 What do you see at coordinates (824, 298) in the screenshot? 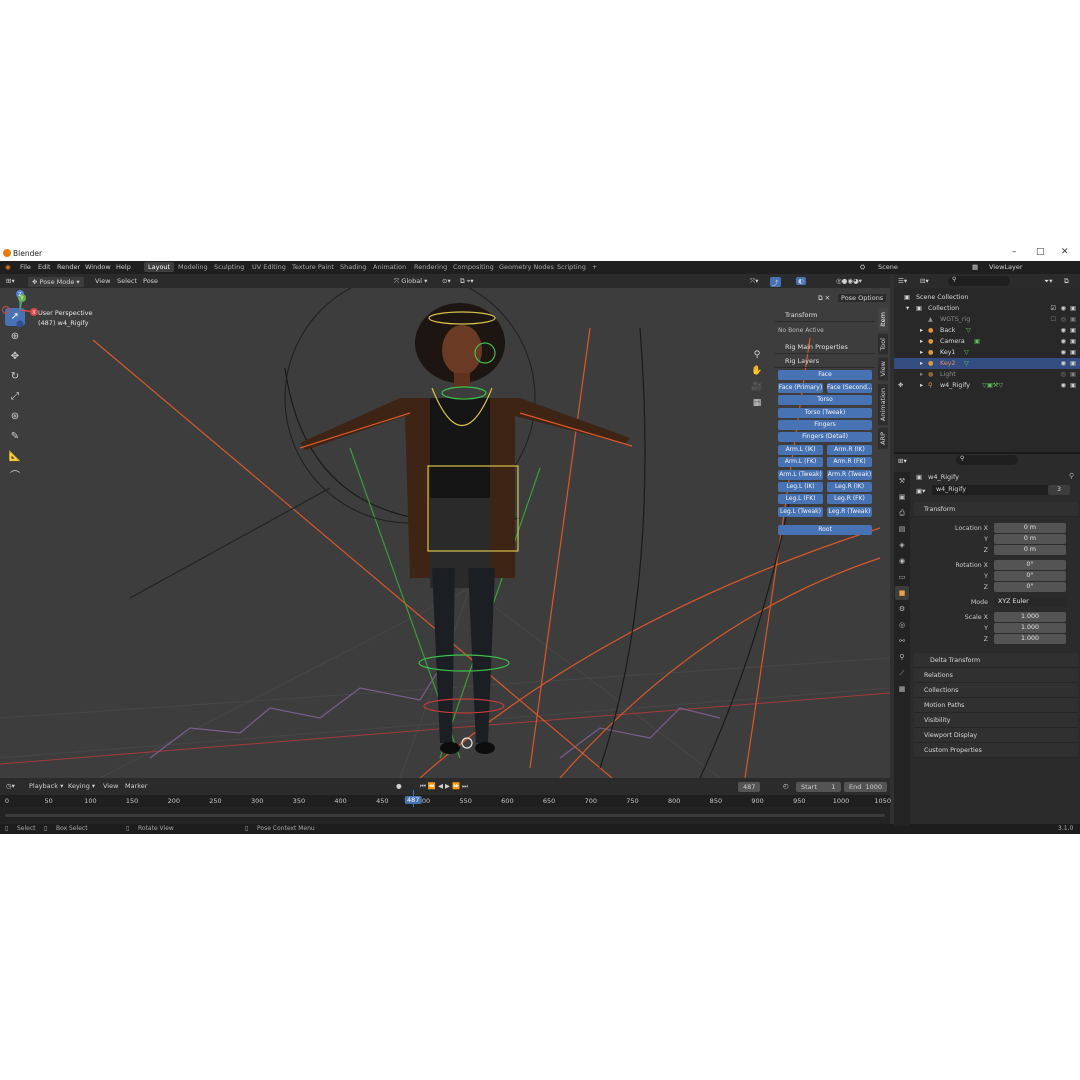
I see `npanel-close-icon: ⧉ ✕` at bounding box center [824, 298].